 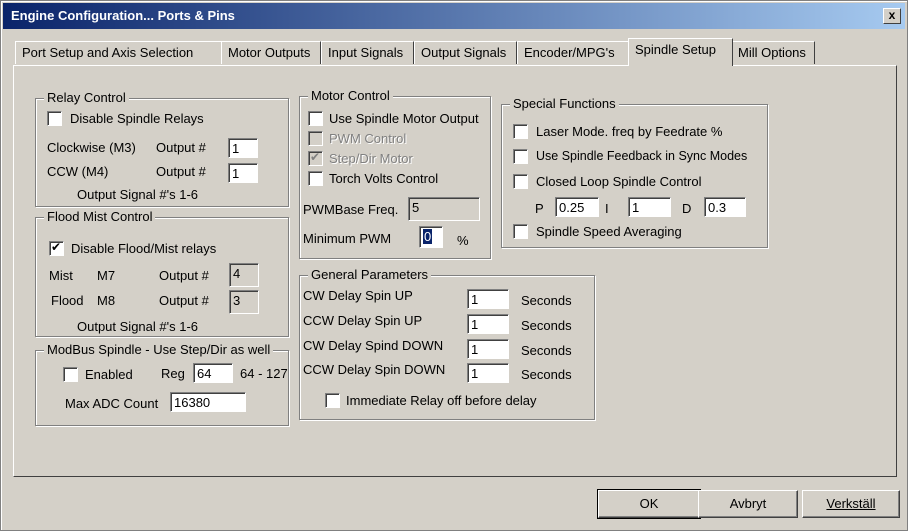 I want to click on flood-output-label: Output #, so click(x=184, y=300).